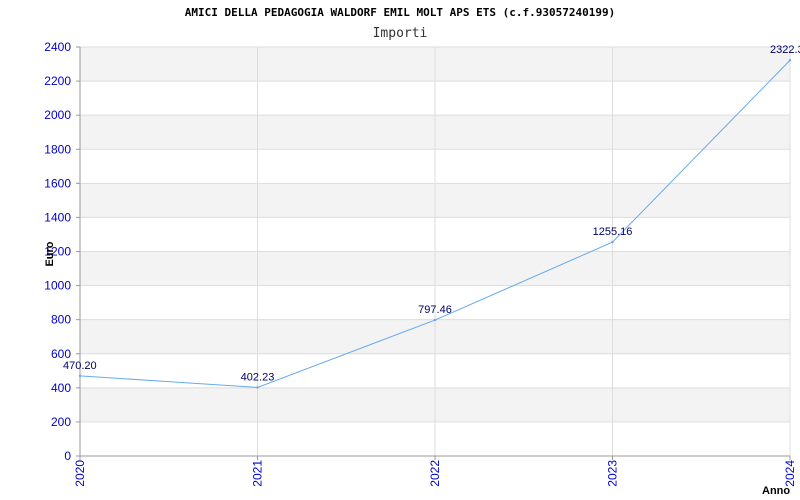  I want to click on data-label: 2322.3, so click(785, 50).